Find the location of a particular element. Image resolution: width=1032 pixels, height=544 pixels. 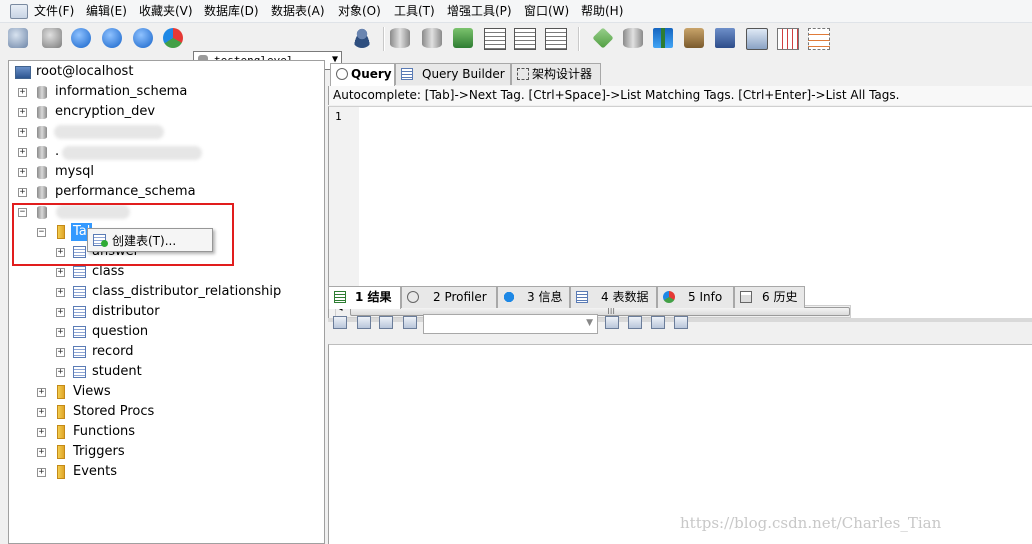

sync-icon is located at coordinates (555, 38).